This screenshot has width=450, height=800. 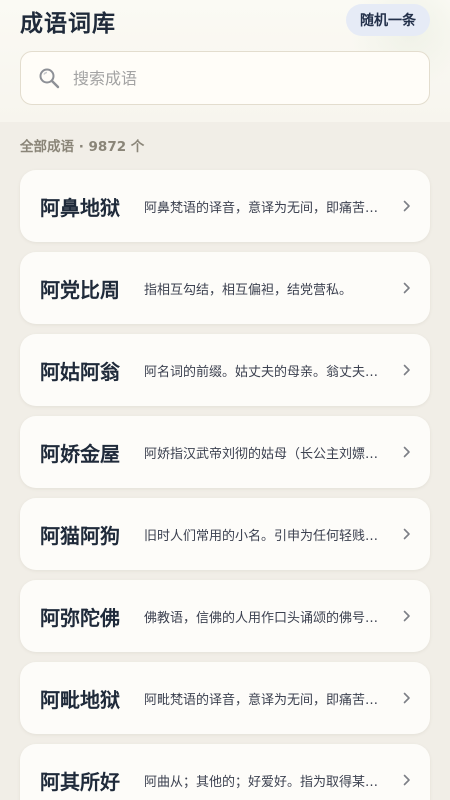 I want to click on search-bar, so click(x=225, y=78).